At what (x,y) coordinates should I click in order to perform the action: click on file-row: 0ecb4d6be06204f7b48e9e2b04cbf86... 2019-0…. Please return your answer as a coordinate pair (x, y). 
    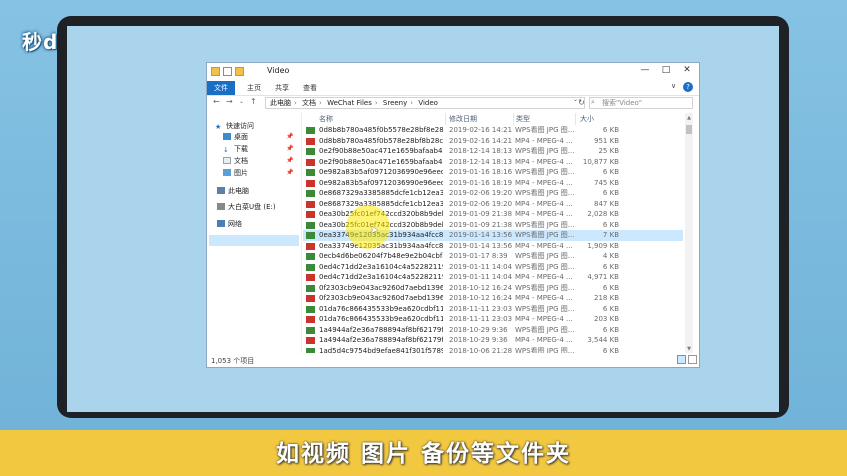
    Looking at the image, I should click on (493, 256).